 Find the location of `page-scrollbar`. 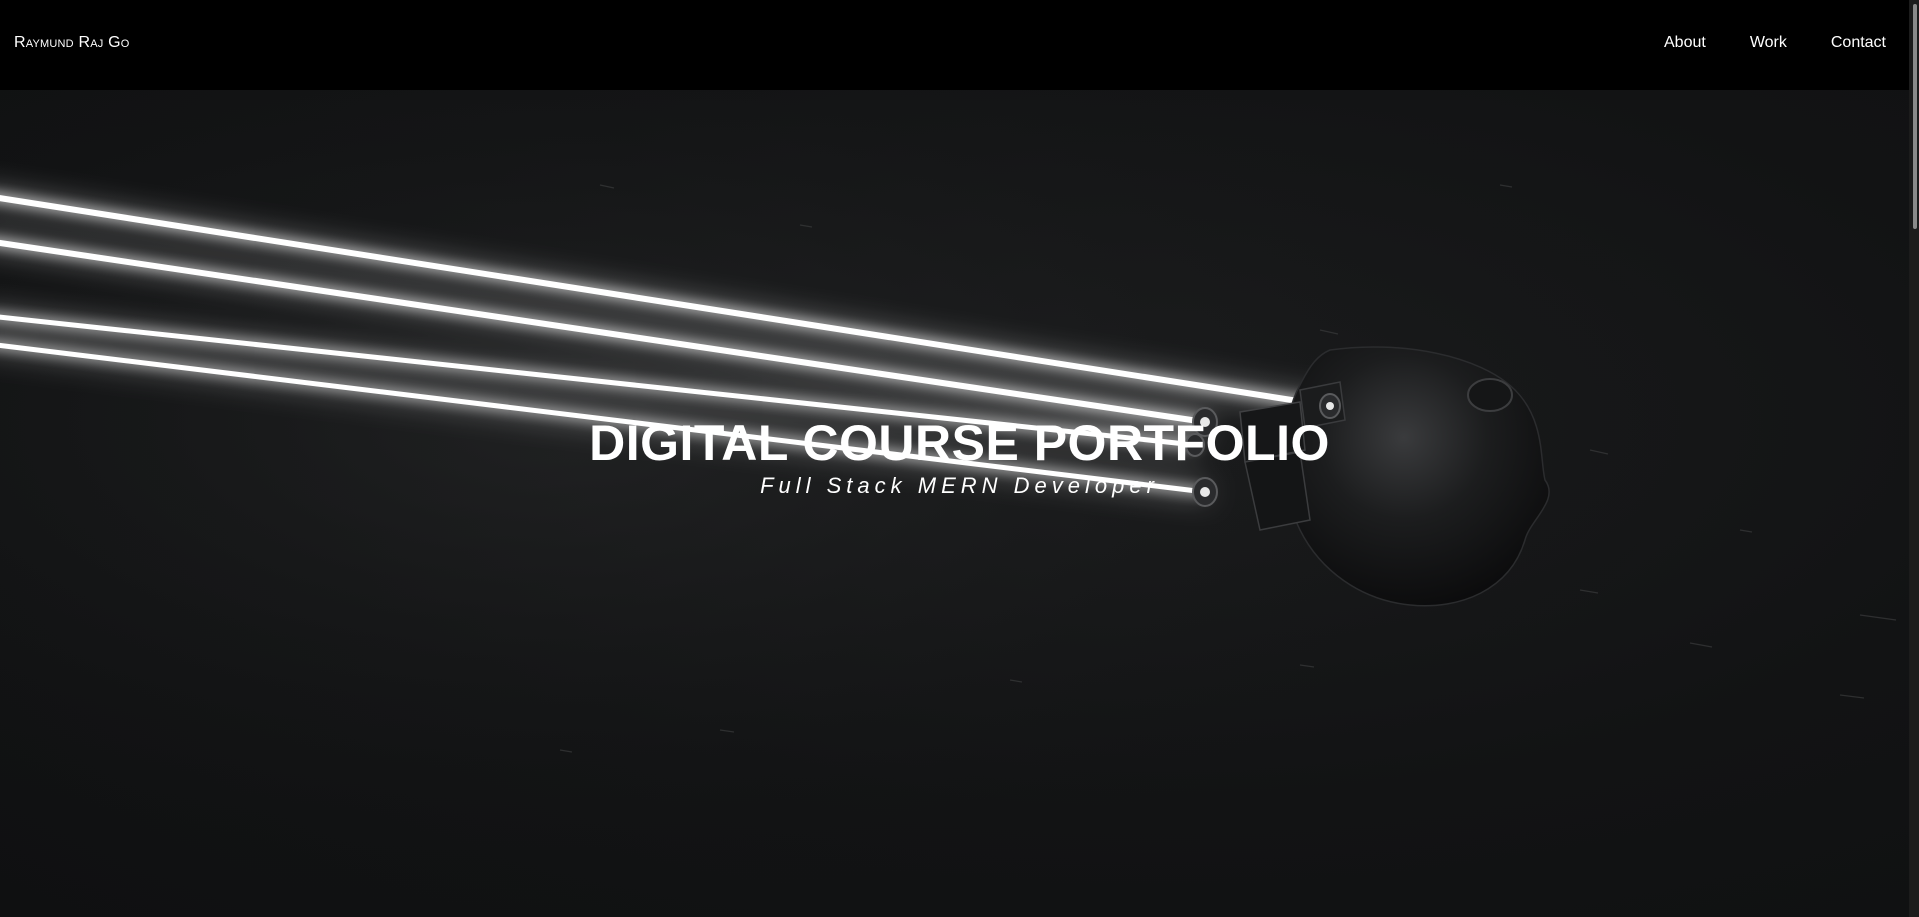

page-scrollbar is located at coordinates (1914, 458).